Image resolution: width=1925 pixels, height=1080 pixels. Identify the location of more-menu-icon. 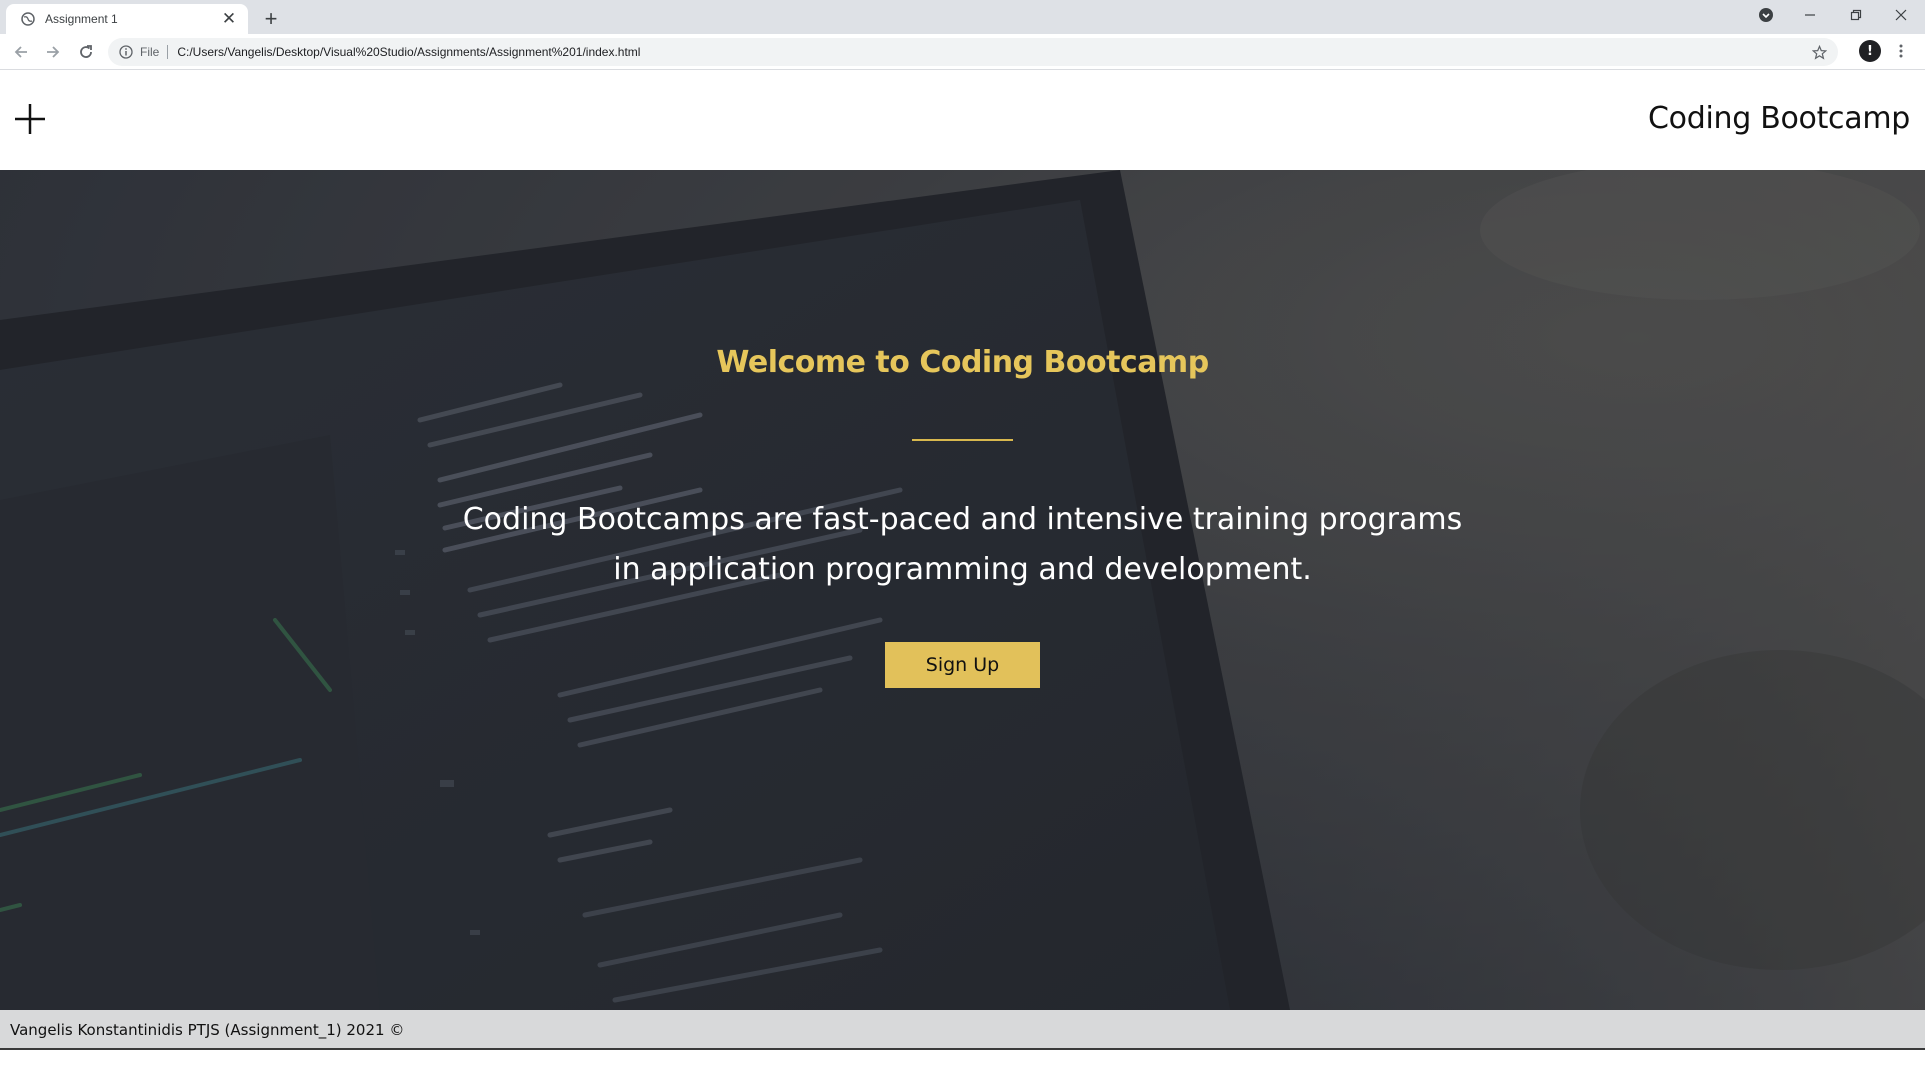
(1901, 51).